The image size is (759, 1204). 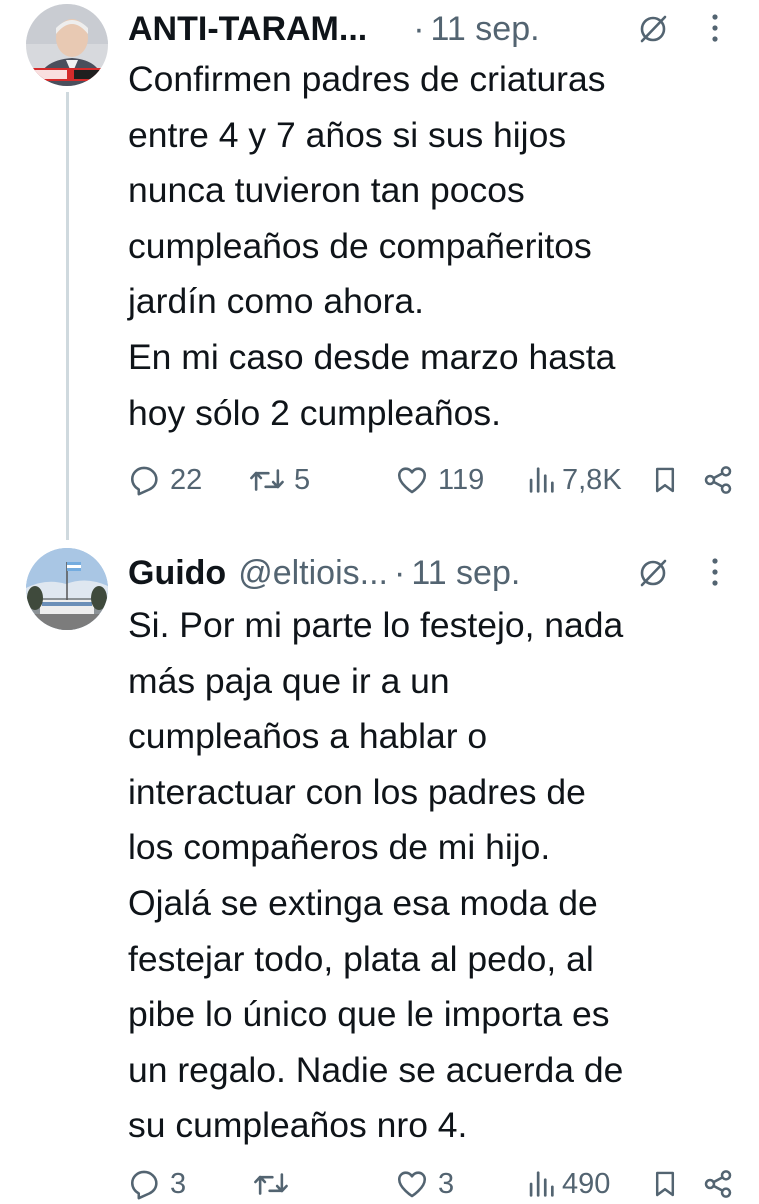 I want to click on reply-count: 3, so click(x=178, y=1183).